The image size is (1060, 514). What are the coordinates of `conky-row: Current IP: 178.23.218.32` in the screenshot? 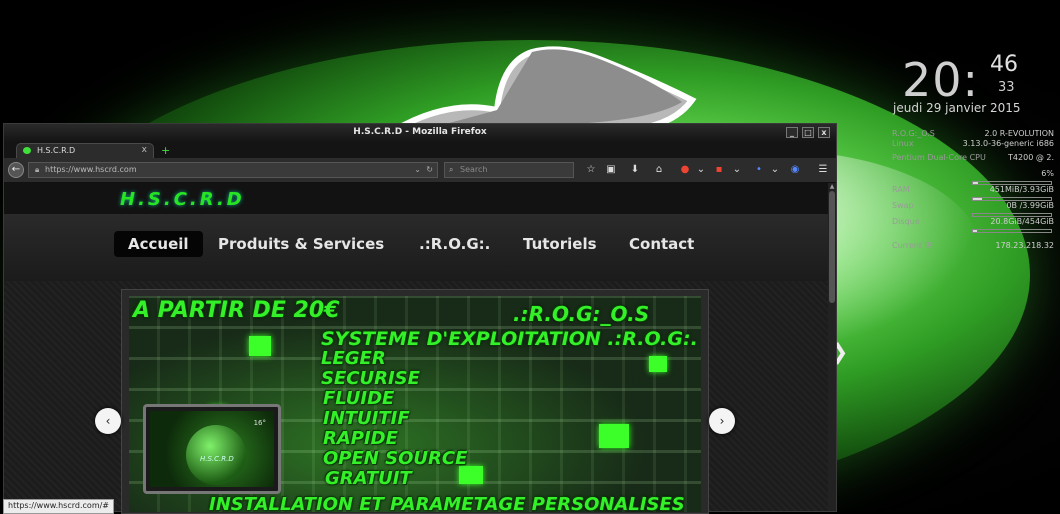 It's located at (973, 246).